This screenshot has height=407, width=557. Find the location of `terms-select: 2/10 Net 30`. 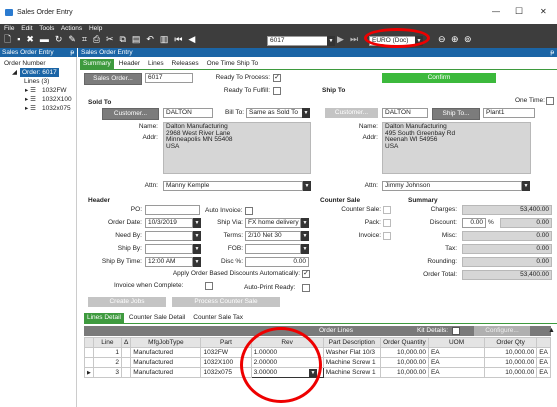

terms-select: 2/10 Net 30 is located at coordinates (273, 236).